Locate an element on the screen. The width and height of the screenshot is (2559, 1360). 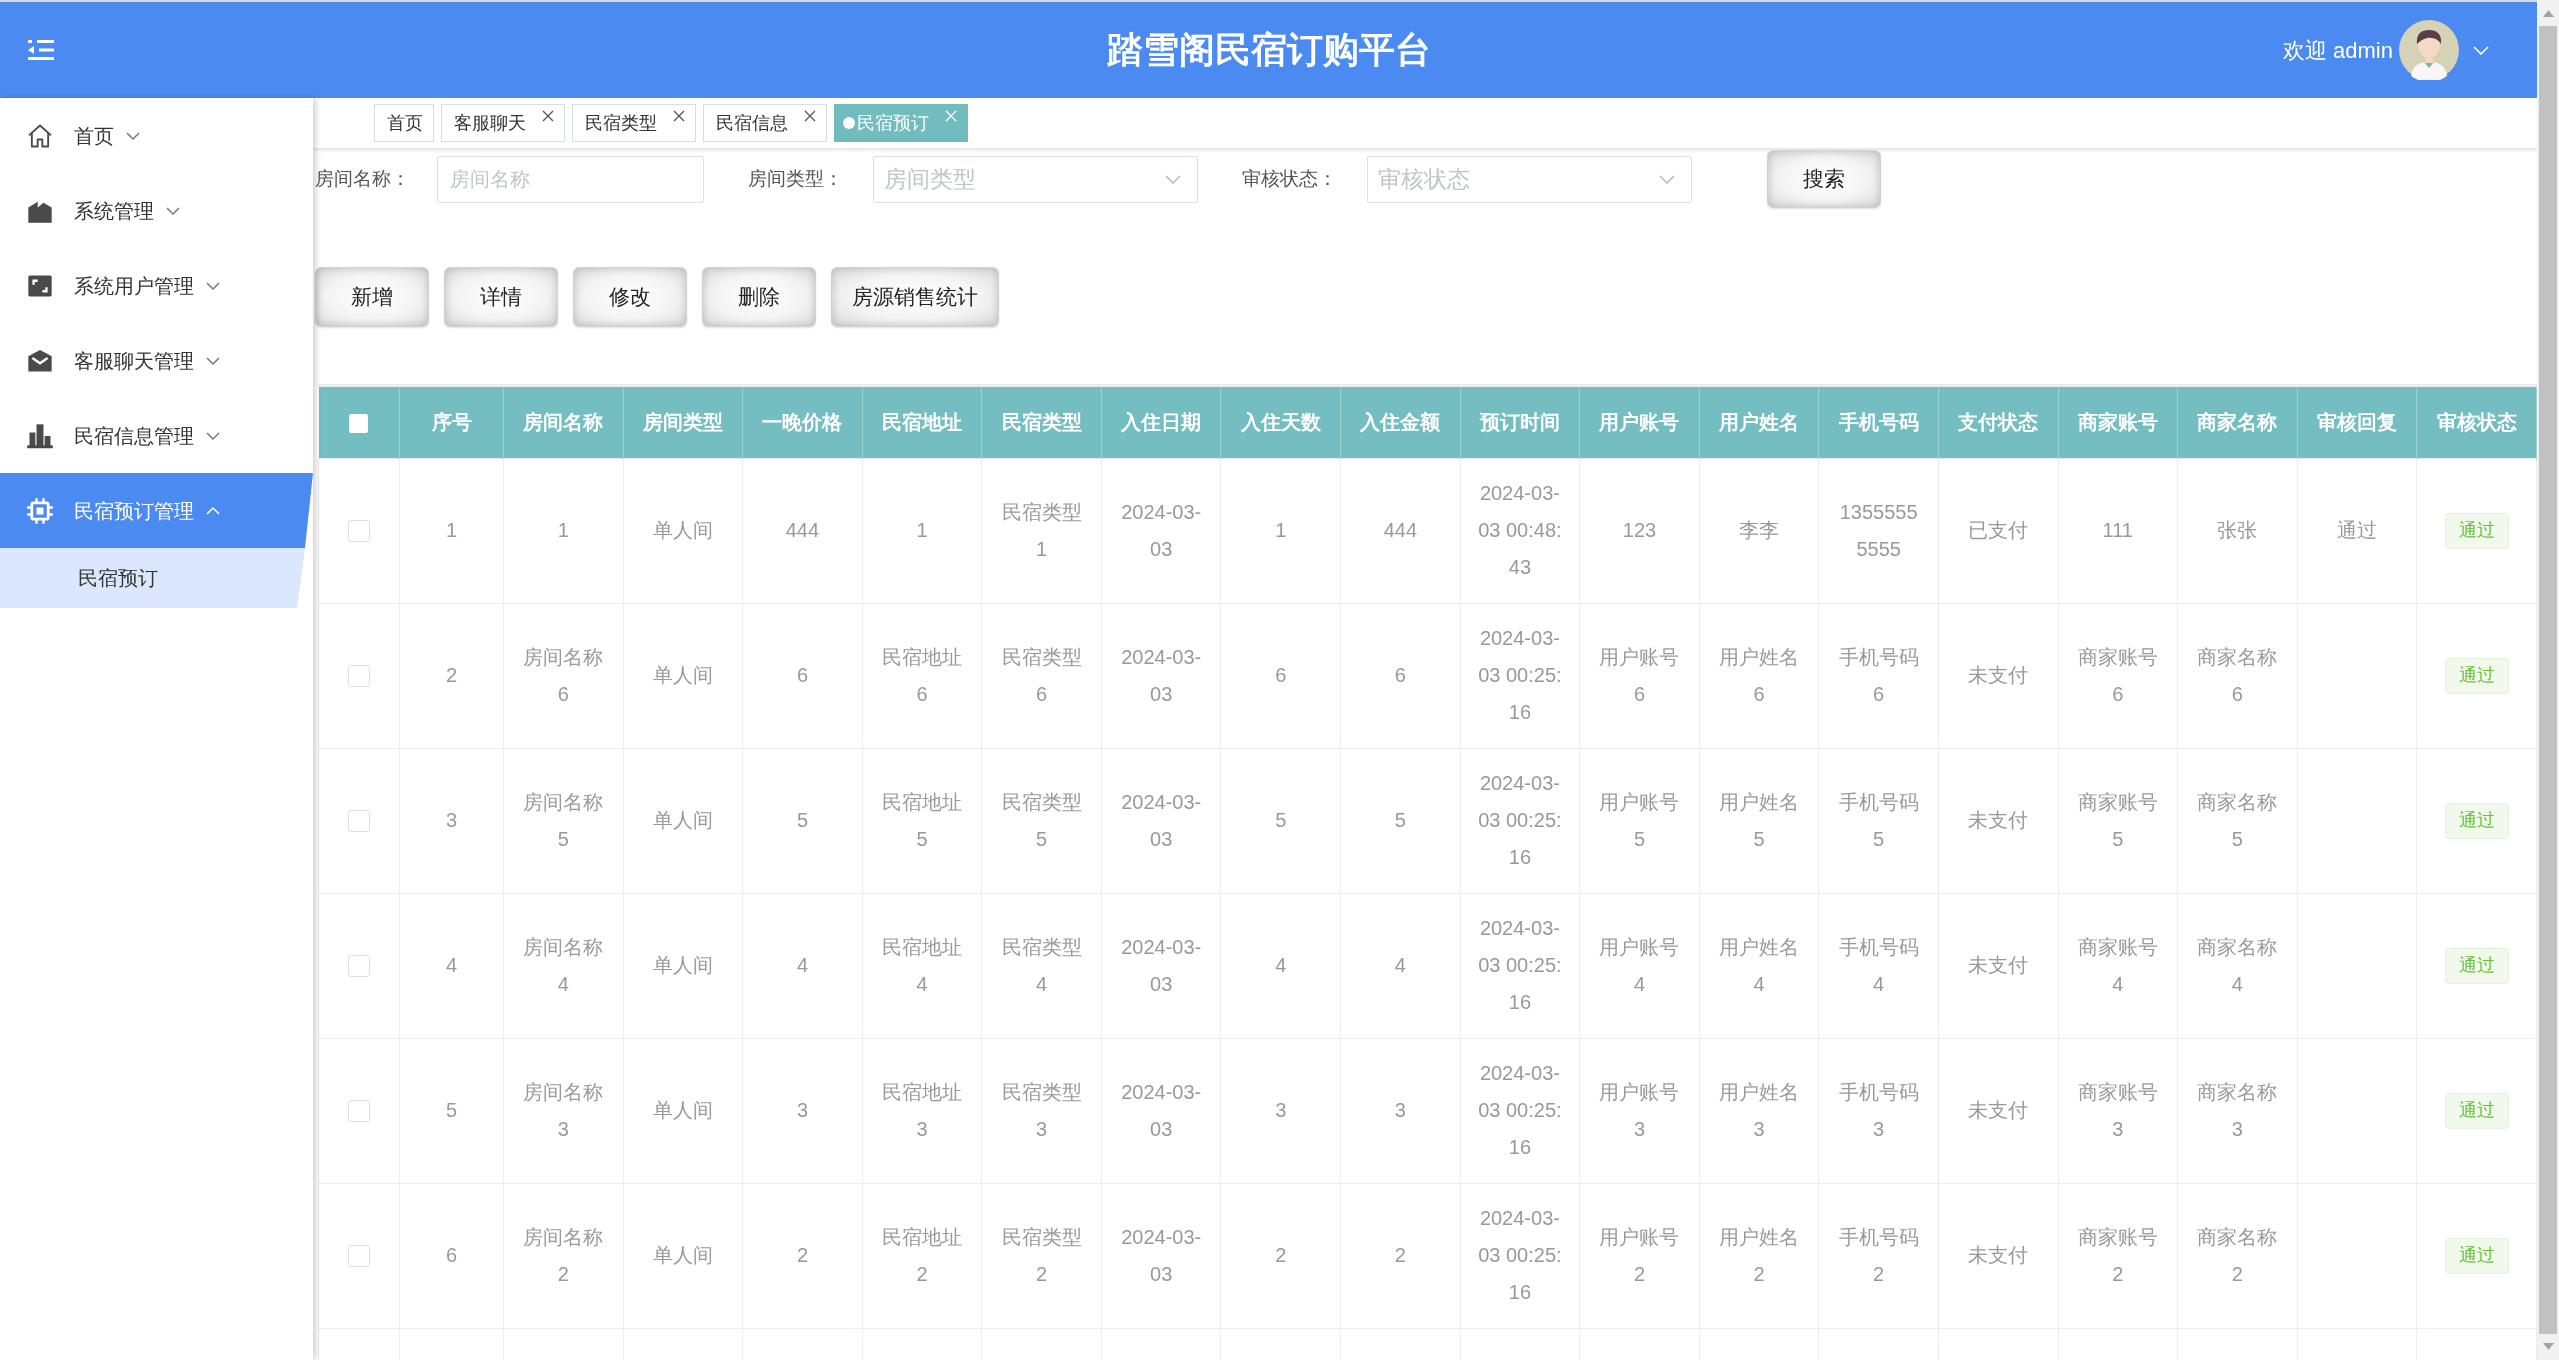
table-cell: 李李 is located at coordinates (1759, 530).